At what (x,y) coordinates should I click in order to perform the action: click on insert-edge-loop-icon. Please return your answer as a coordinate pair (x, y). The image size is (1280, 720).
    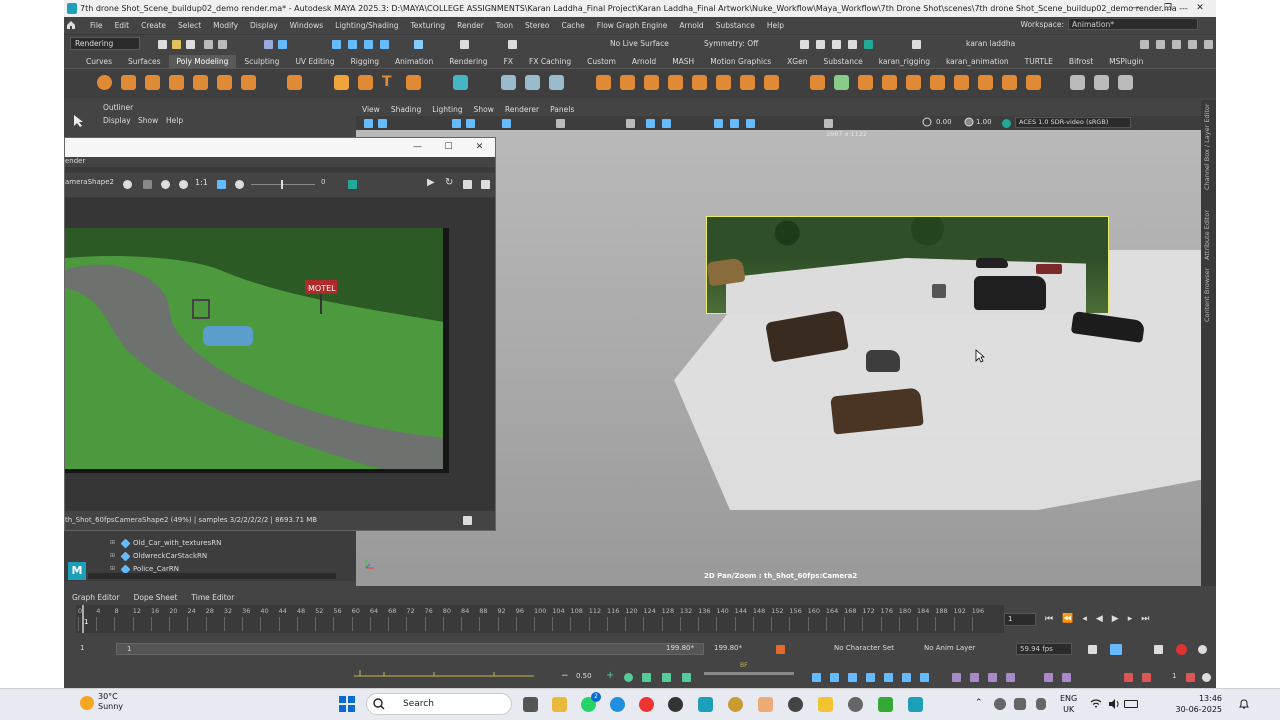
    Looking at the image, I should click on (841, 82).